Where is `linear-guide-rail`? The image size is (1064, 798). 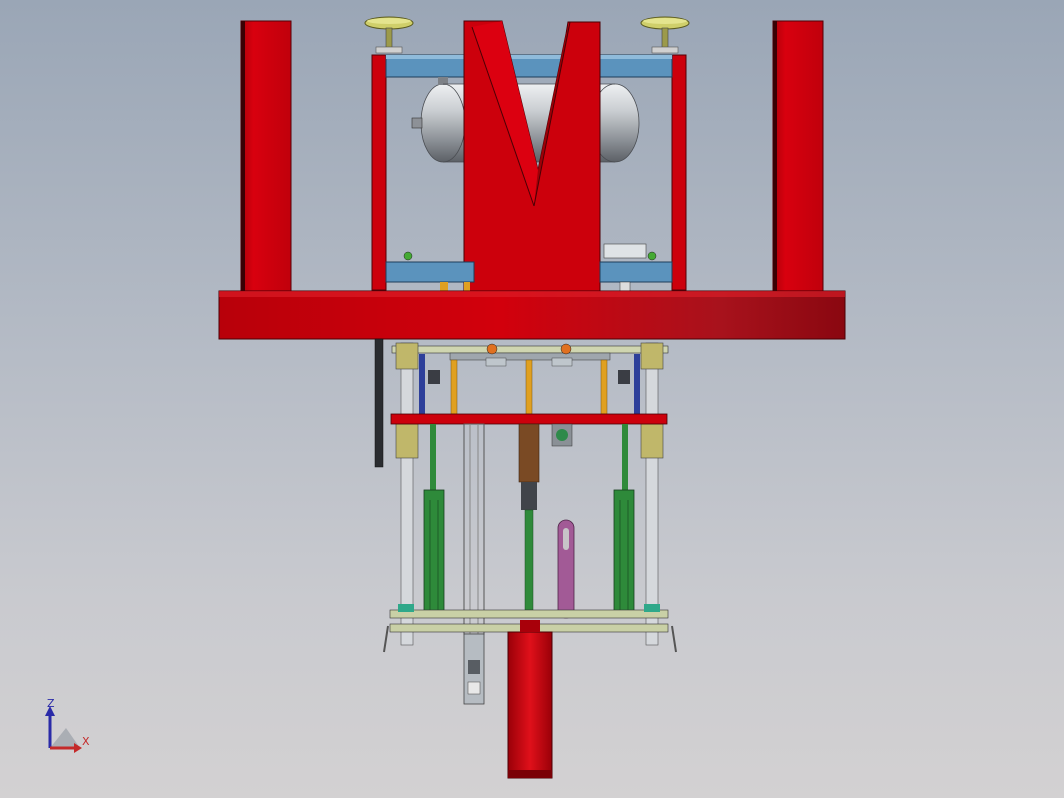
linear-guide-rail is located at coordinates (474, 529).